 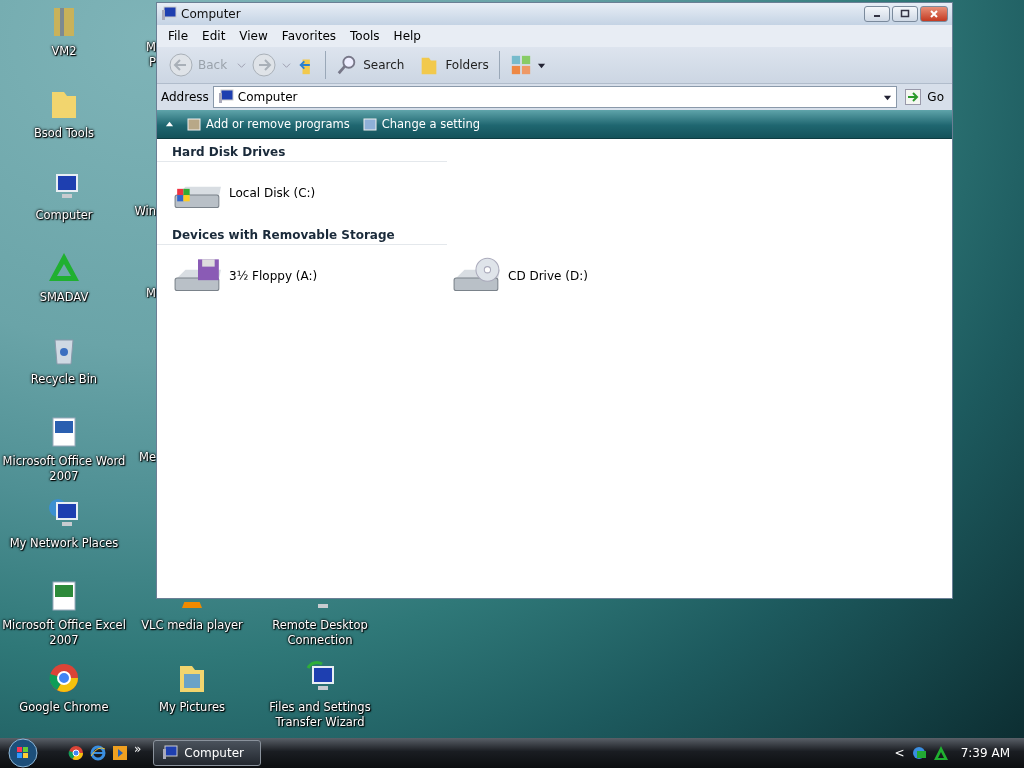 I want to click on group-heading: Hard Disk Drives, so click(x=302, y=152).